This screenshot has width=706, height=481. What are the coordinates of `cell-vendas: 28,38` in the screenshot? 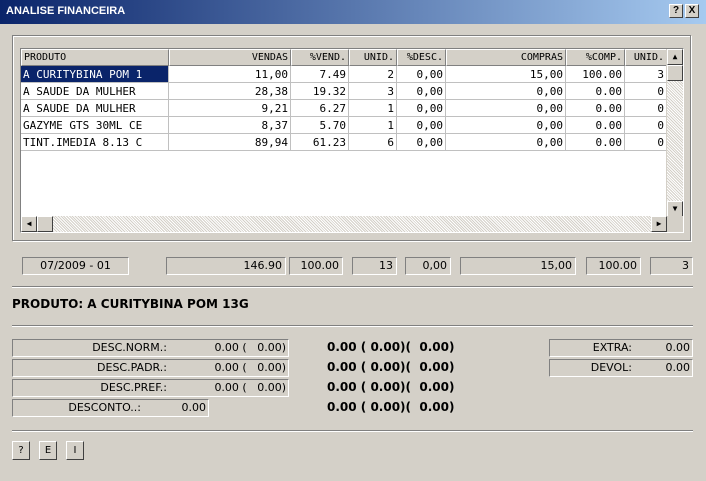 It's located at (230, 91).